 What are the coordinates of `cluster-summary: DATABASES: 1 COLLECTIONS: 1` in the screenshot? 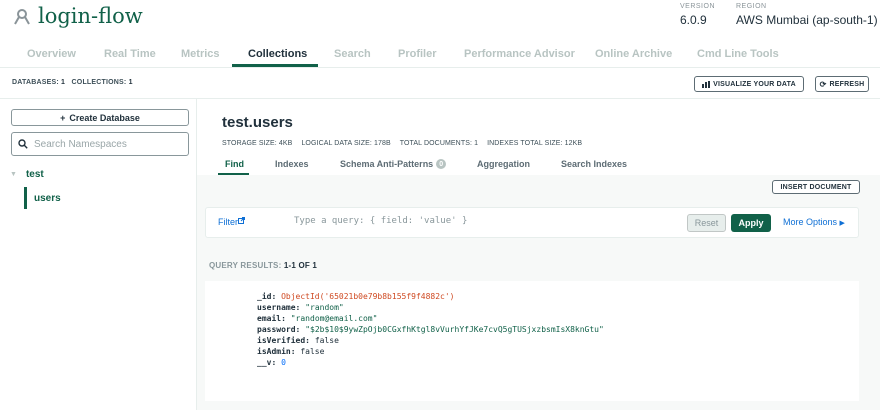 It's located at (72, 82).